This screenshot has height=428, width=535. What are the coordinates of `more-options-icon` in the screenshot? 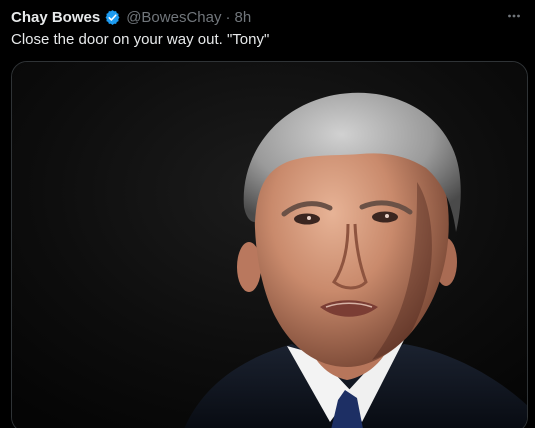 It's located at (514, 16).